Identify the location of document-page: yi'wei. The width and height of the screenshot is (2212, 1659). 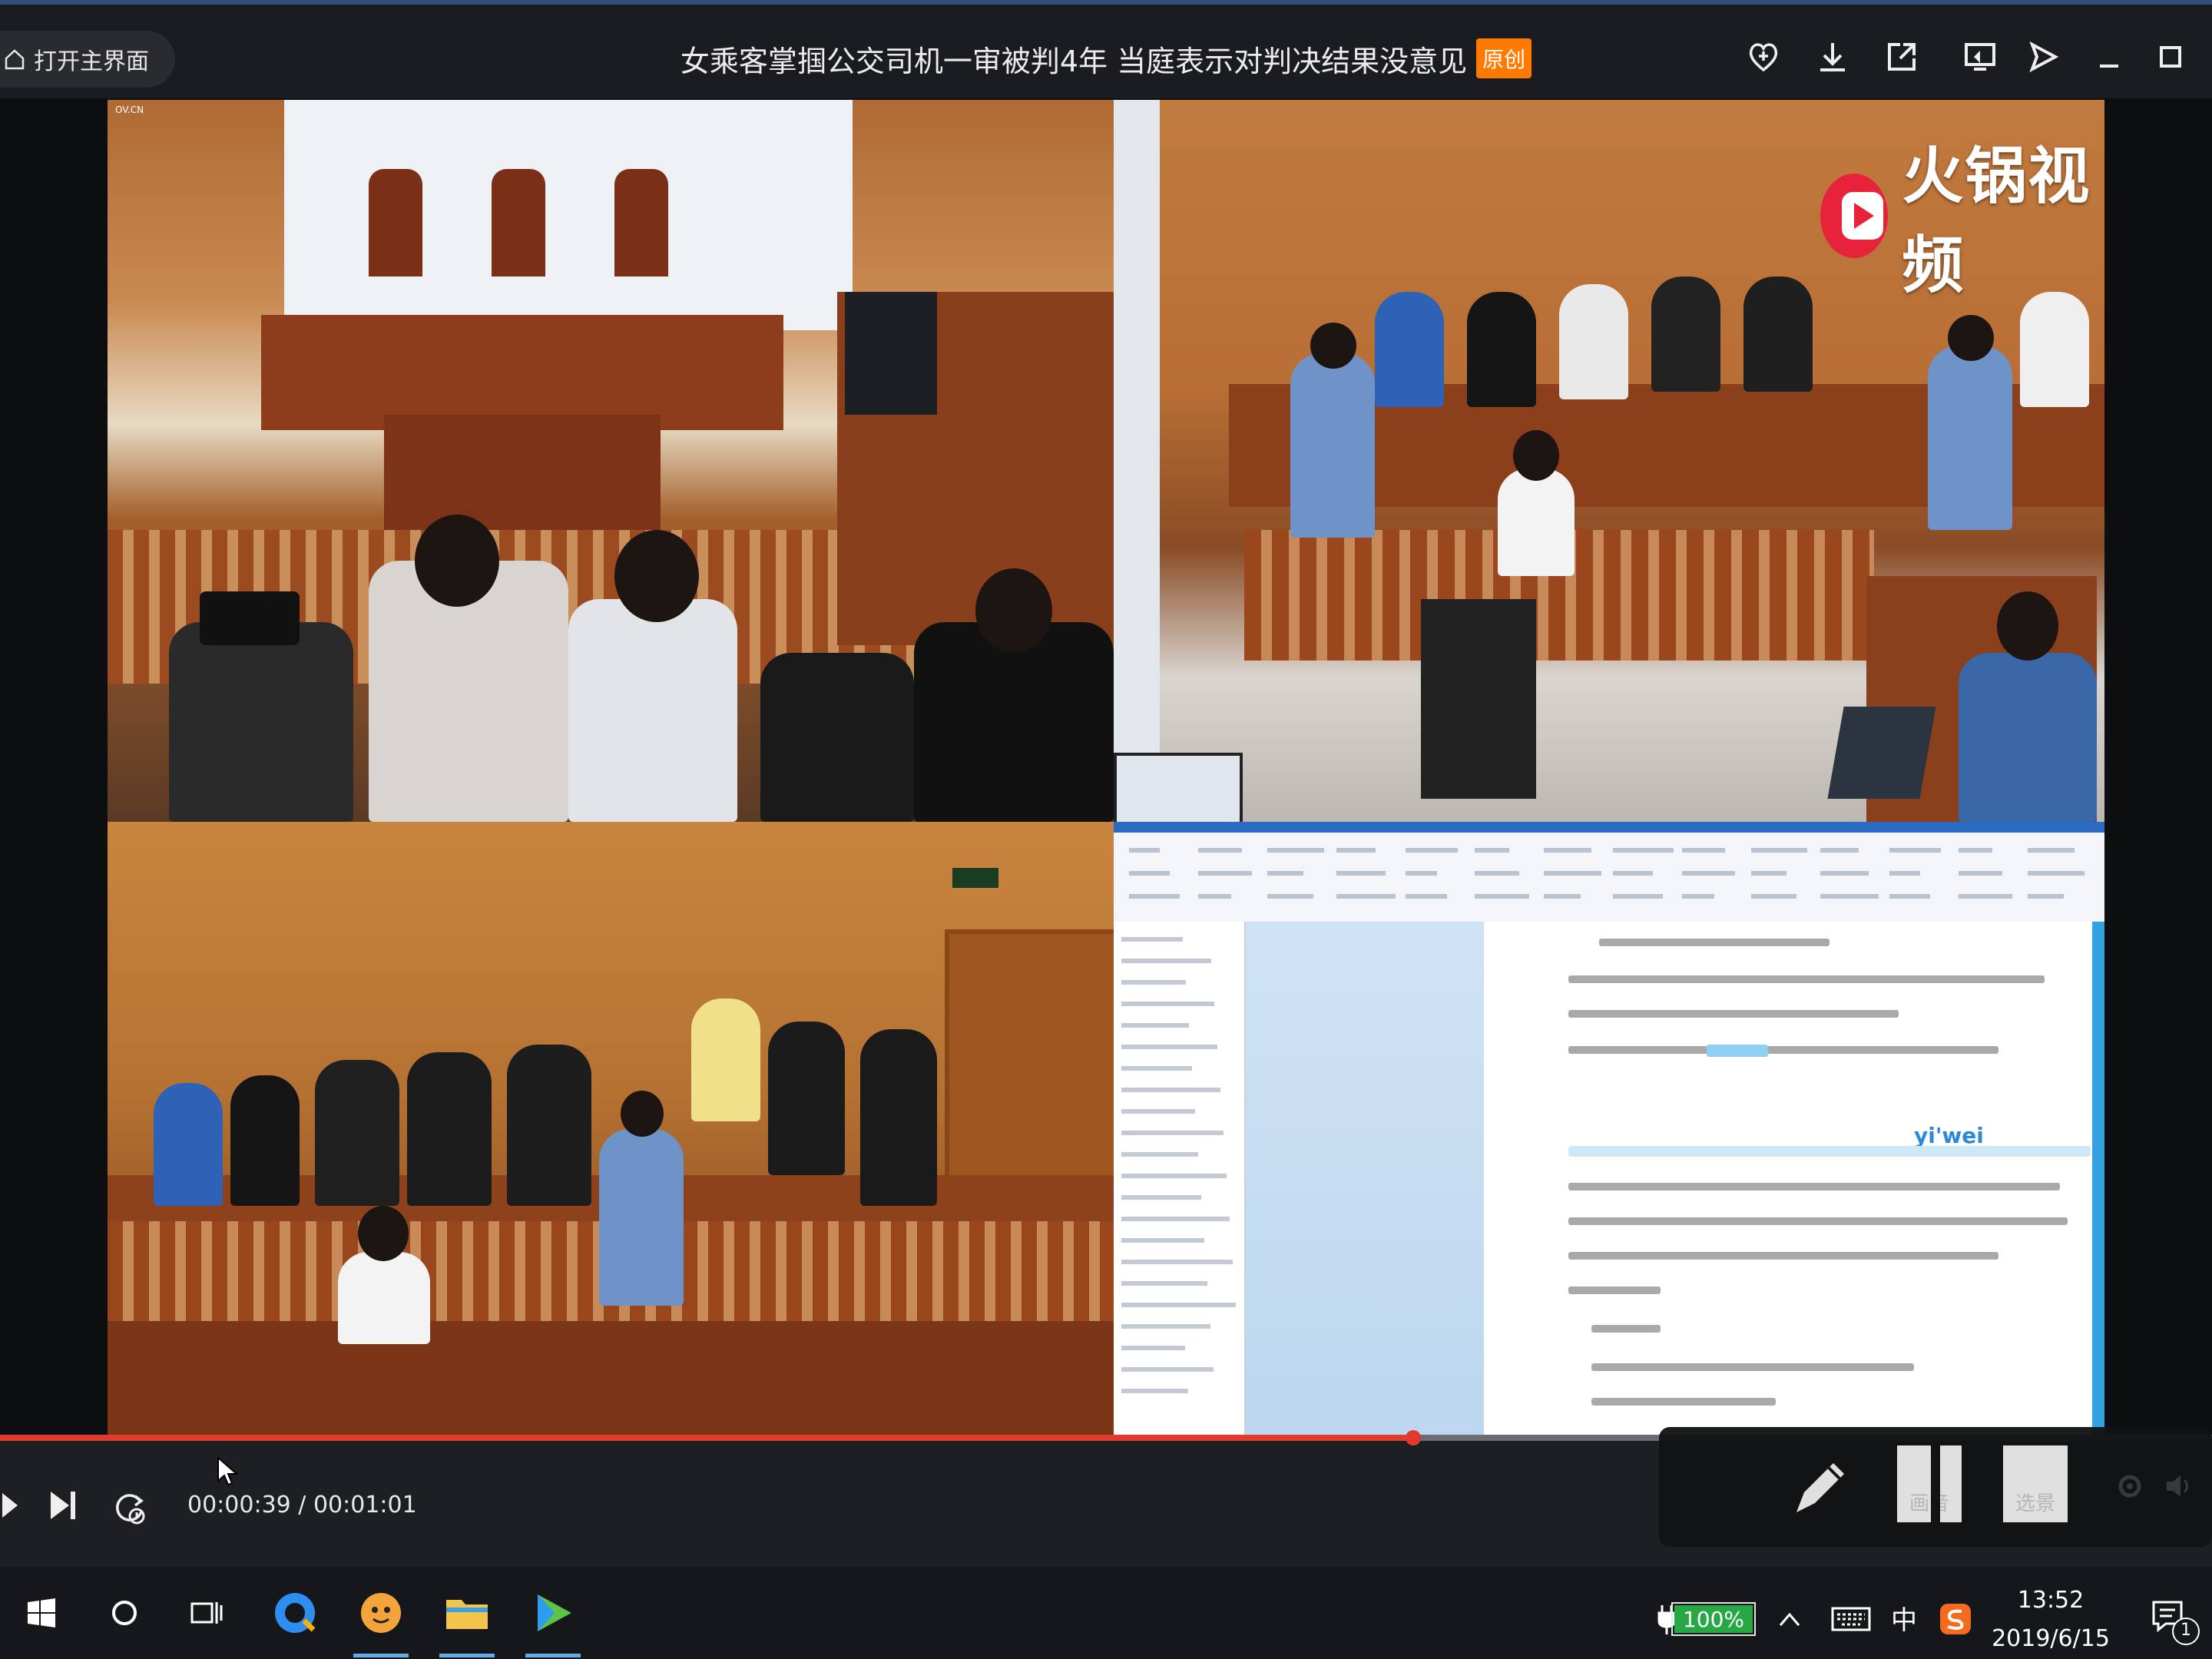
(1788, 1178).